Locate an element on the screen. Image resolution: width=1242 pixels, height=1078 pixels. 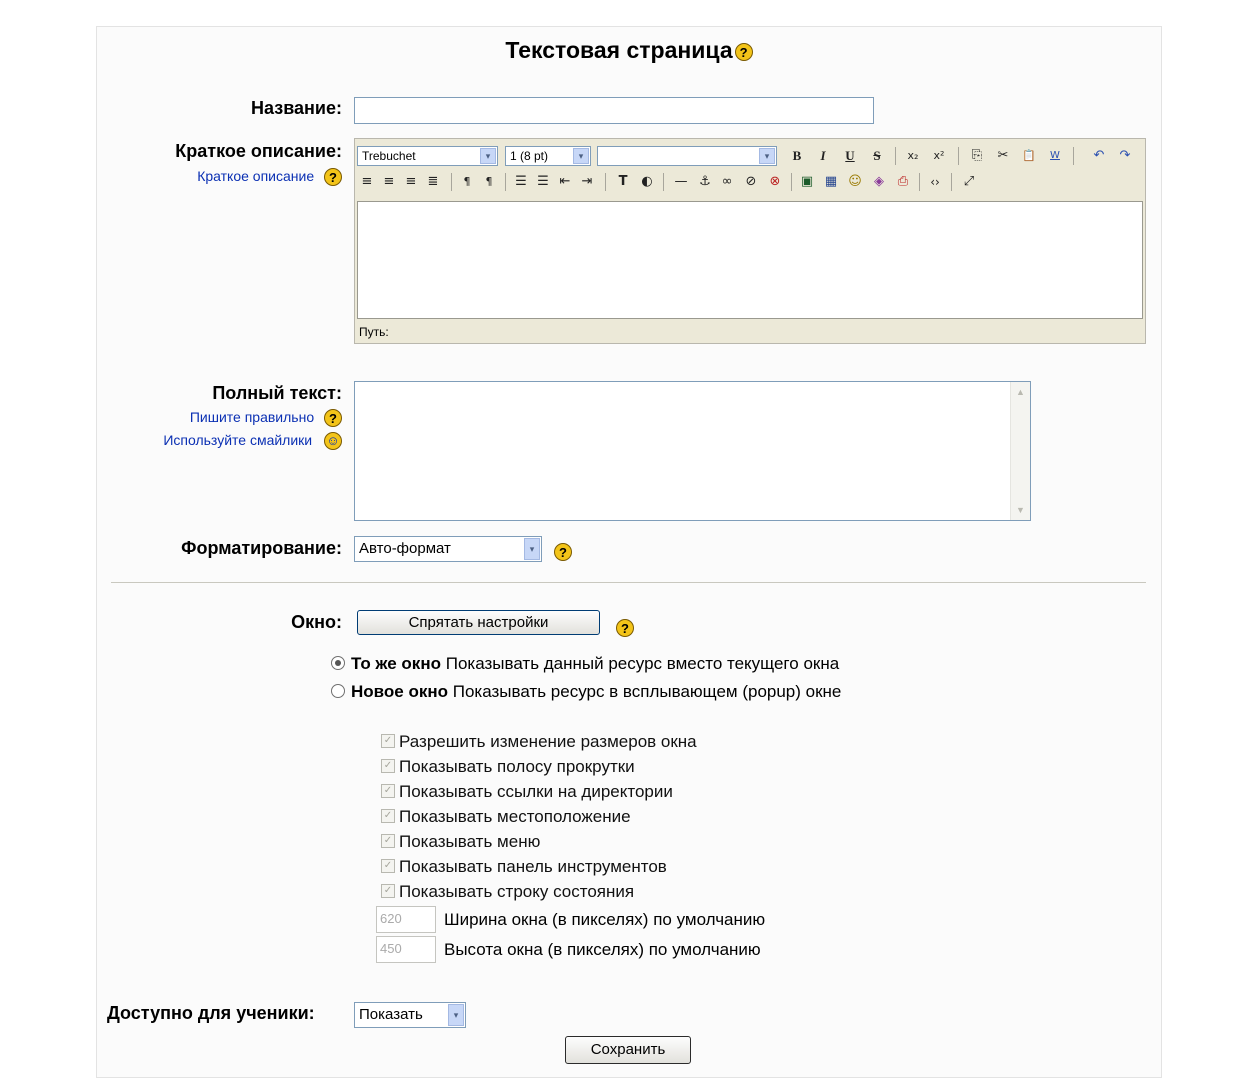
paste-icon: 📋 is located at coordinates (1029, 156).